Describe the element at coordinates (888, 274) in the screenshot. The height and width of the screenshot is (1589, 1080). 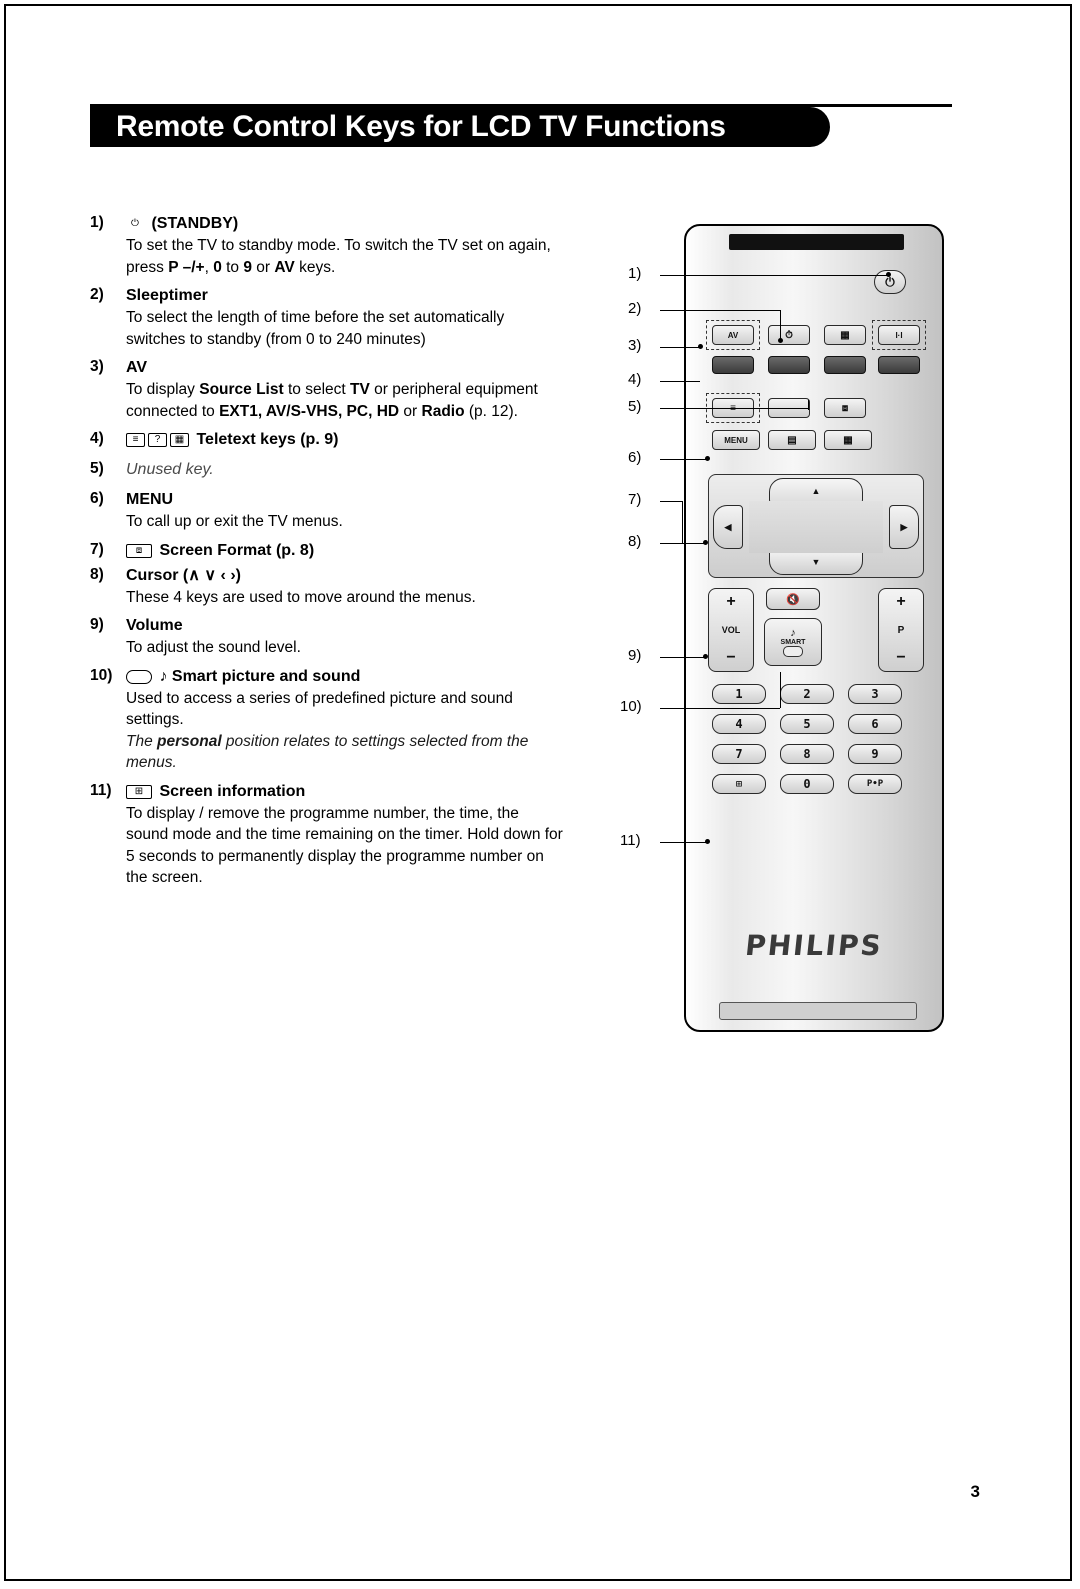
I see `callout-1-dot` at that location.